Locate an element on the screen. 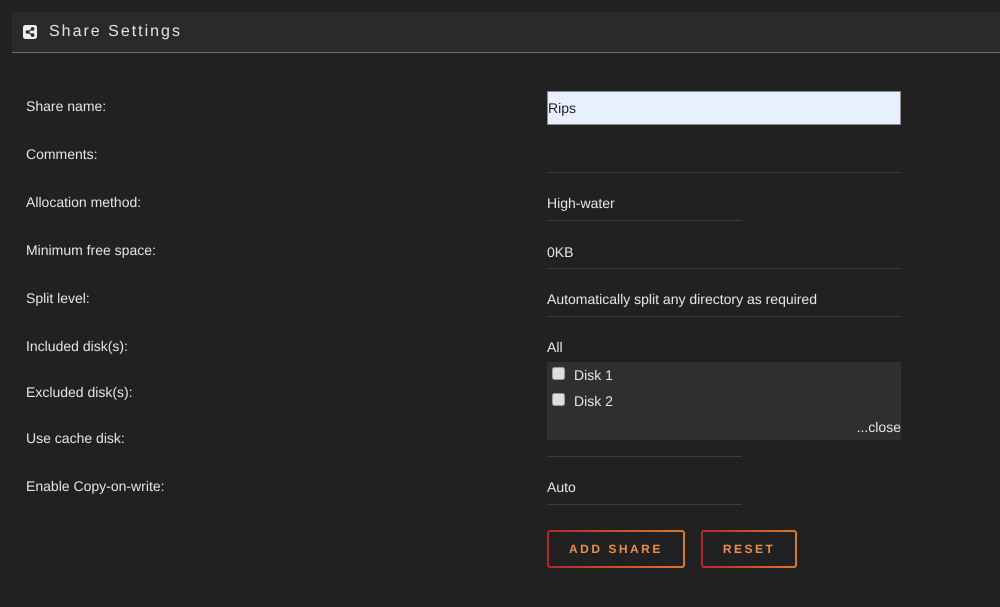  input-field: 0KB is located at coordinates (724, 252).